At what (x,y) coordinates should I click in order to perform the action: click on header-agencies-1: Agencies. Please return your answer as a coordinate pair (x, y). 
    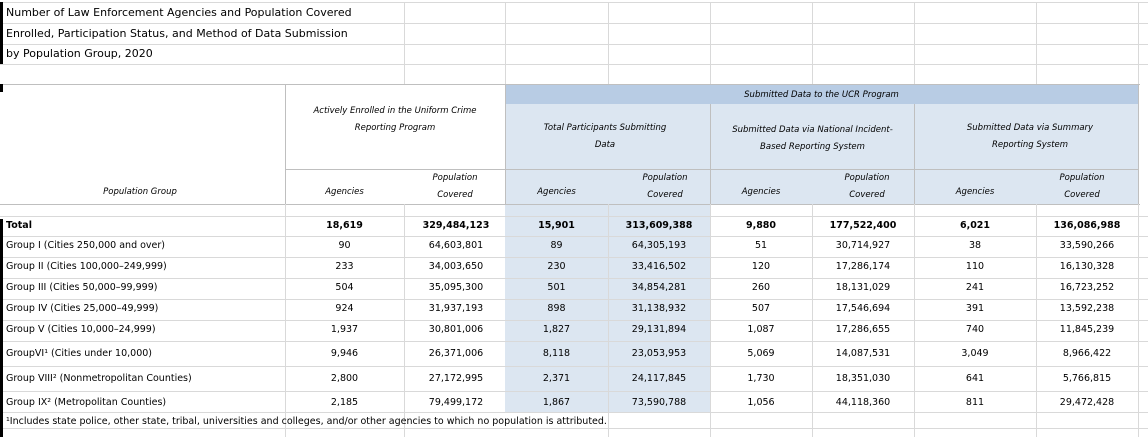
    Looking at the image, I should click on (344, 192).